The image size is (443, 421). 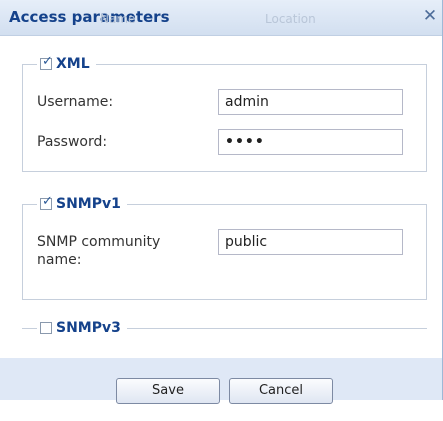 What do you see at coordinates (430, 16) in the screenshot?
I see `close-icon: ✕` at bounding box center [430, 16].